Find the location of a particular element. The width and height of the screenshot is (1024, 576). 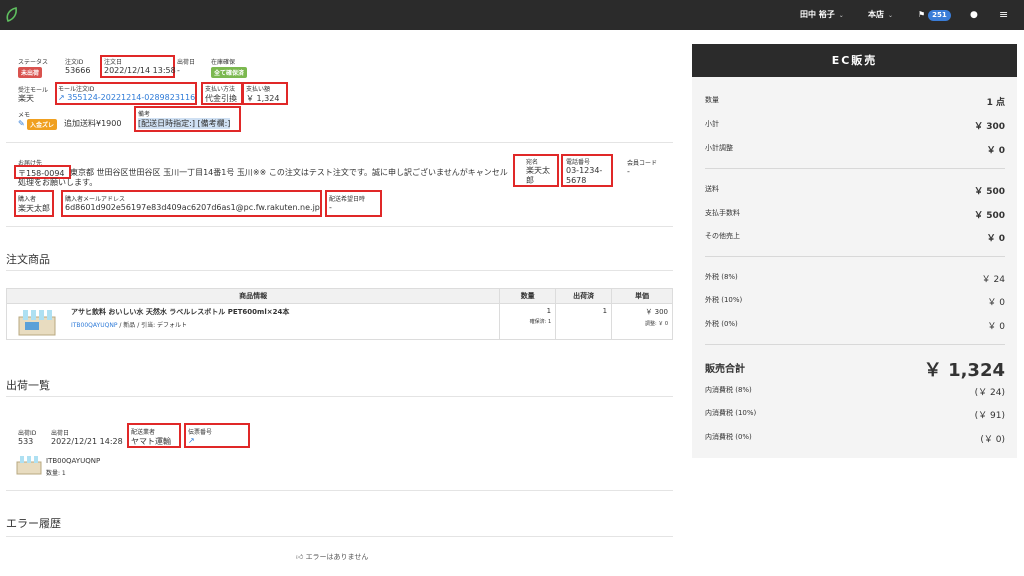

tracking-label: 伝票番号 is located at coordinates (200, 432).